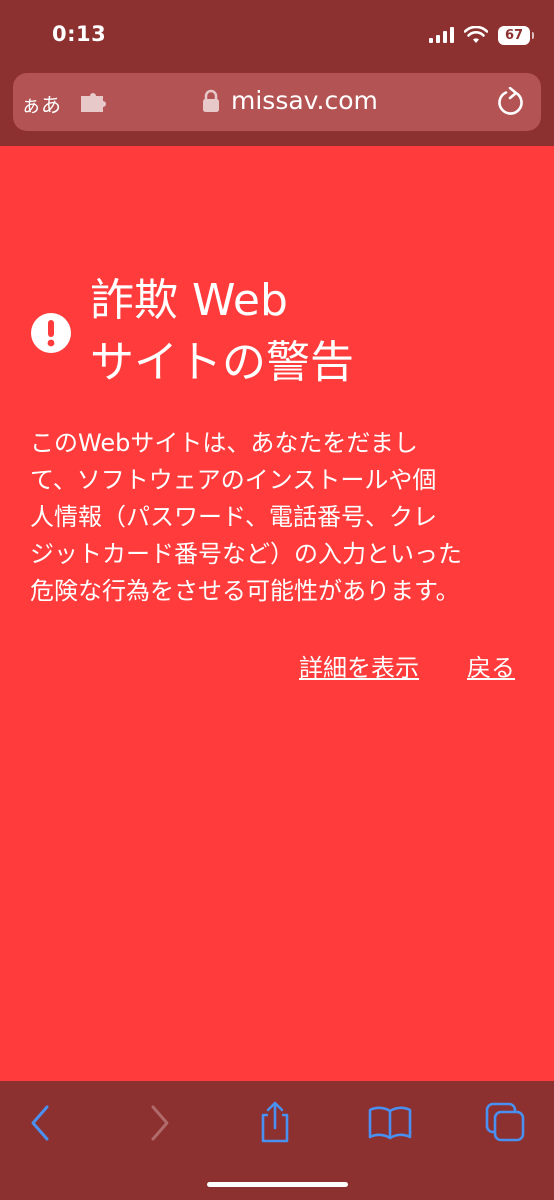 The width and height of the screenshot is (554, 1200). What do you see at coordinates (94, 103) in the screenshot?
I see `extension-icon` at bounding box center [94, 103].